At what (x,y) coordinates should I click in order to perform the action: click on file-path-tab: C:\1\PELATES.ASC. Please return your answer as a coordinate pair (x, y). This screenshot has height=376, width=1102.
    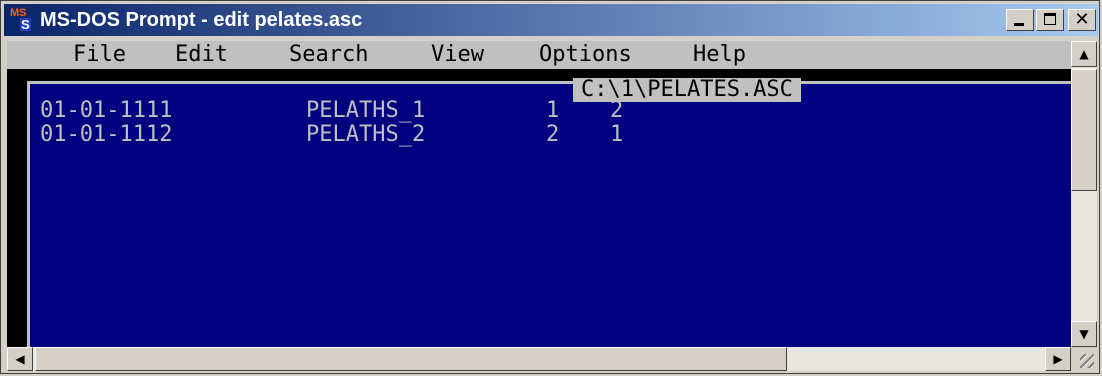
    Looking at the image, I should click on (687, 90).